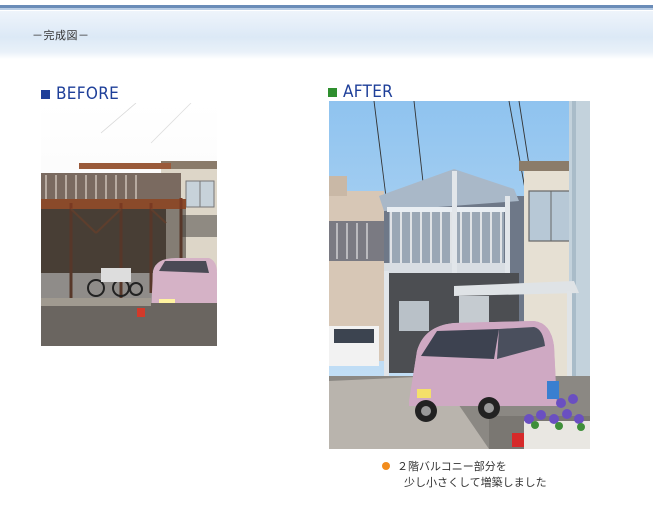  What do you see at coordinates (326, 35) in the screenshot?
I see `header-band` at bounding box center [326, 35].